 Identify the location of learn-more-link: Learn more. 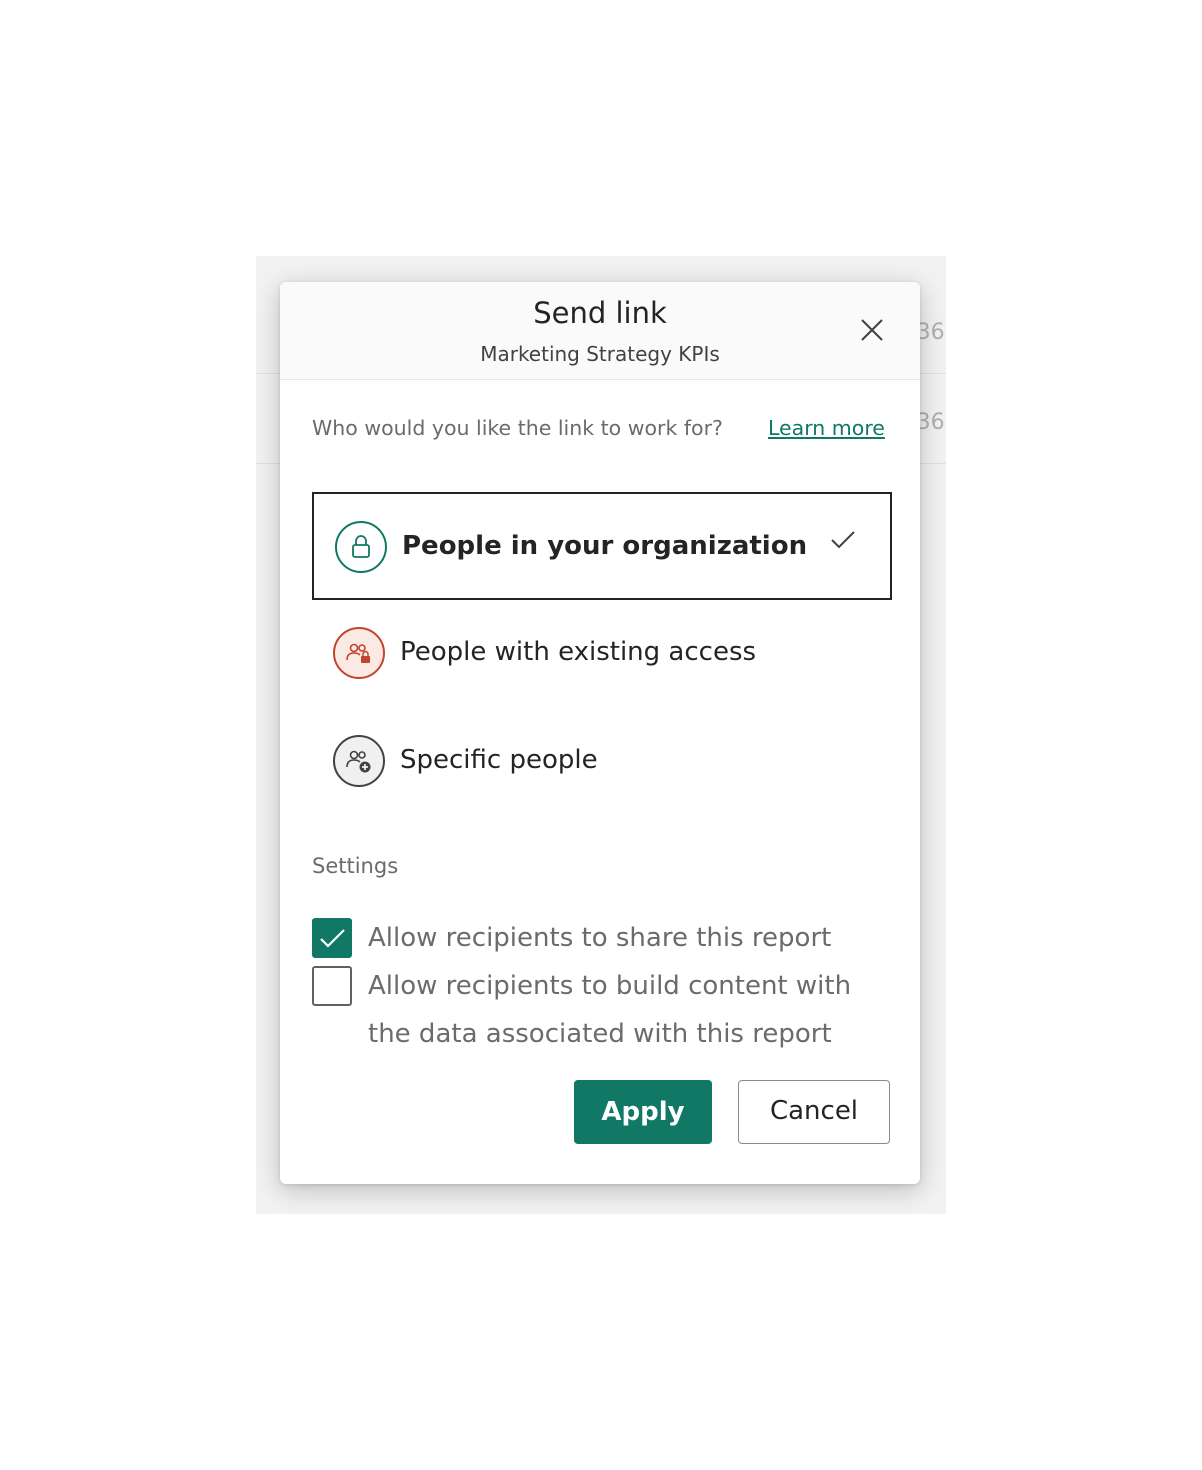
(826, 428).